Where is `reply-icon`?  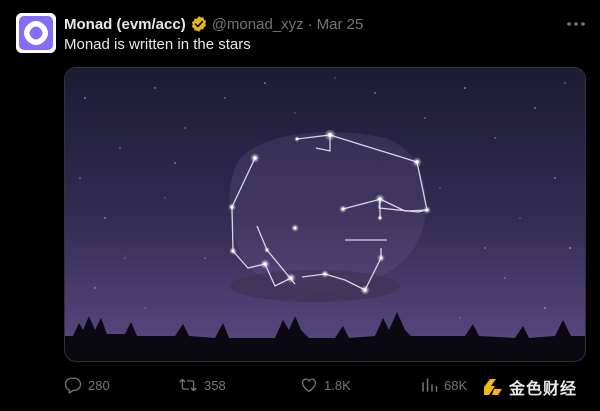
reply-icon is located at coordinates (73, 385).